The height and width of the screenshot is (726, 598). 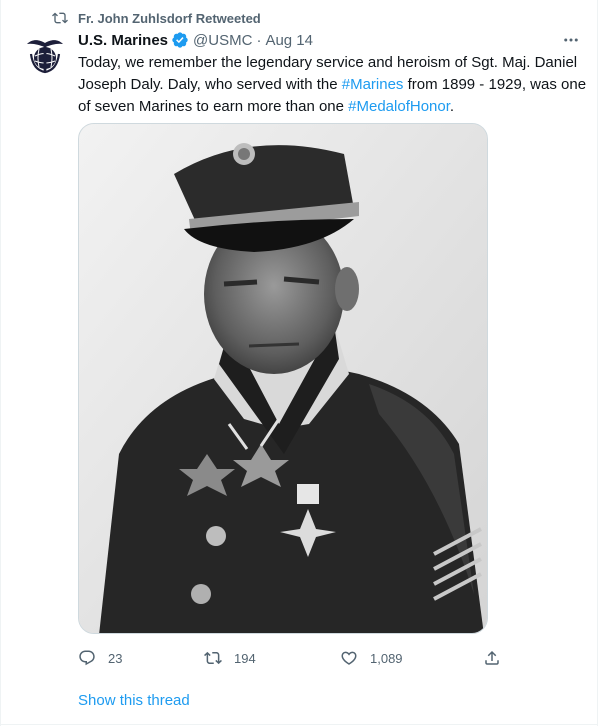 I want to click on reply-icon, so click(x=87, y=658).